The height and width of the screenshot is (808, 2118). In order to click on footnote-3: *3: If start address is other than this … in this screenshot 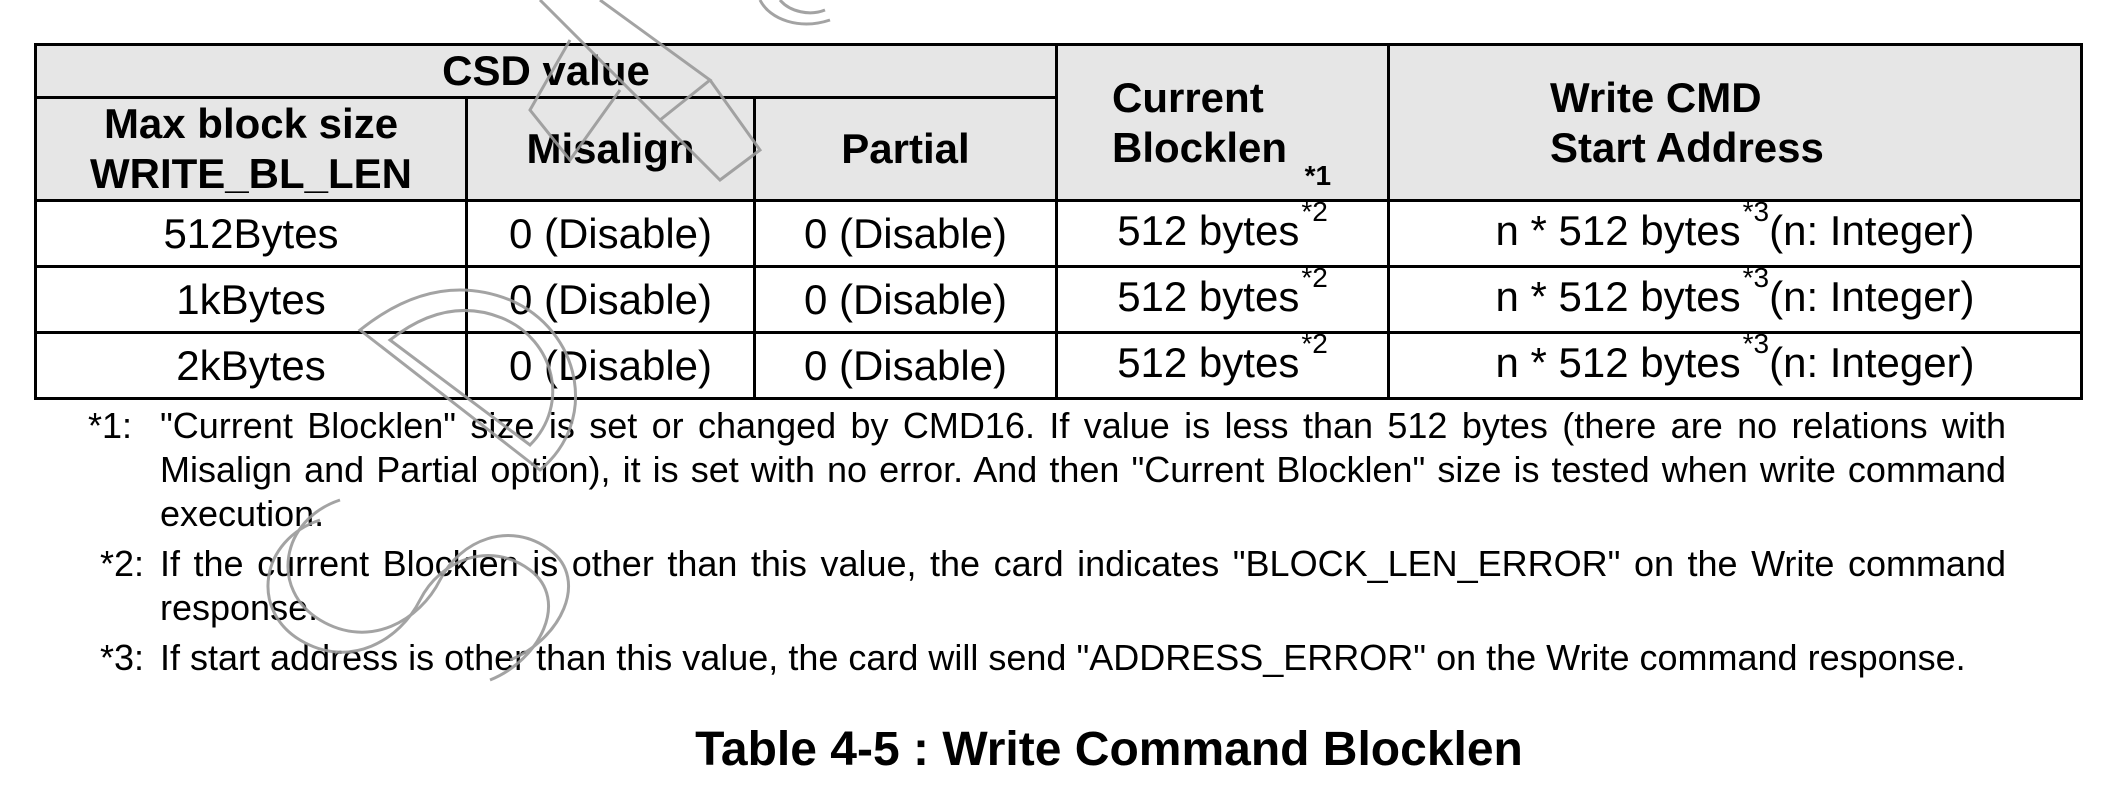, I will do `click(1047, 658)`.